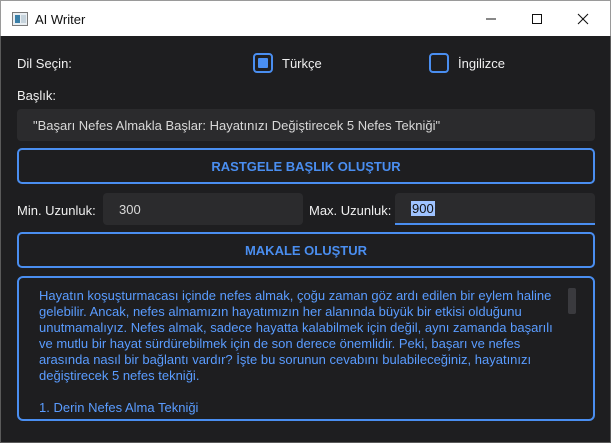  Describe the element at coordinates (20, 19) in the screenshot. I see `app-icon` at that location.